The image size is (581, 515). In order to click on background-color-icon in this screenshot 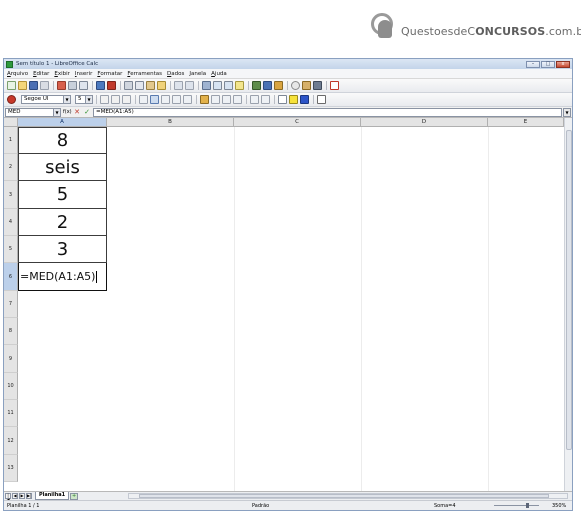, I will do `click(293, 99)`.